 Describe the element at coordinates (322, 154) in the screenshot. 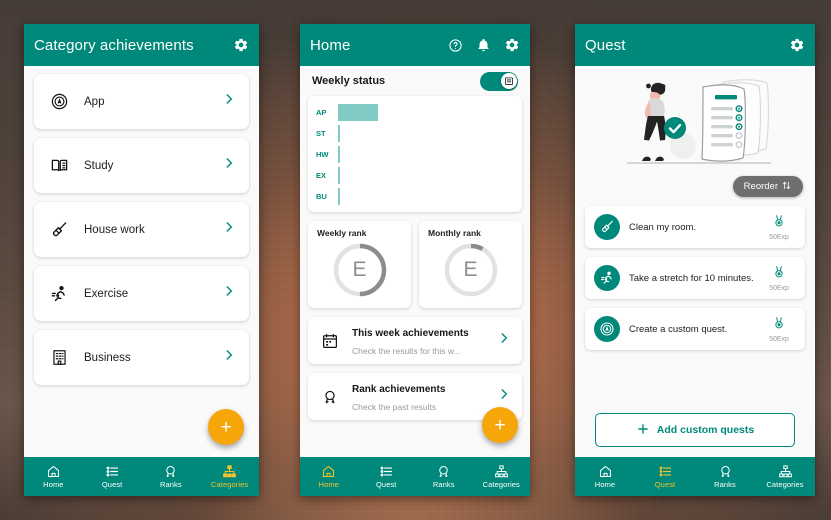

I see `chart-category-label: HW` at that location.